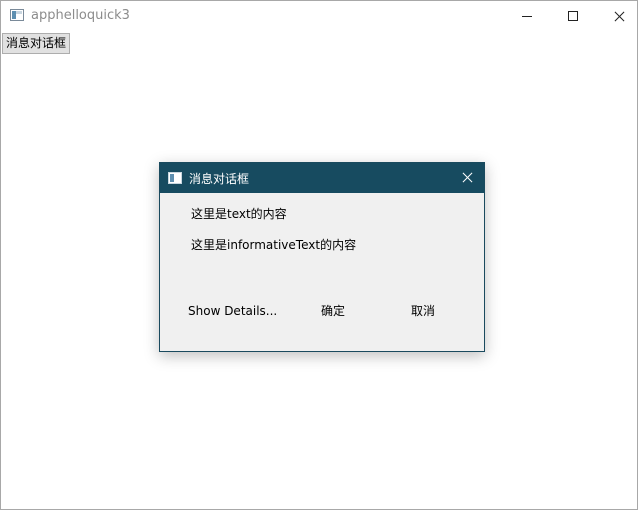 The width and height of the screenshot is (638, 510). I want to click on cancel-button: 取消, so click(423, 311).